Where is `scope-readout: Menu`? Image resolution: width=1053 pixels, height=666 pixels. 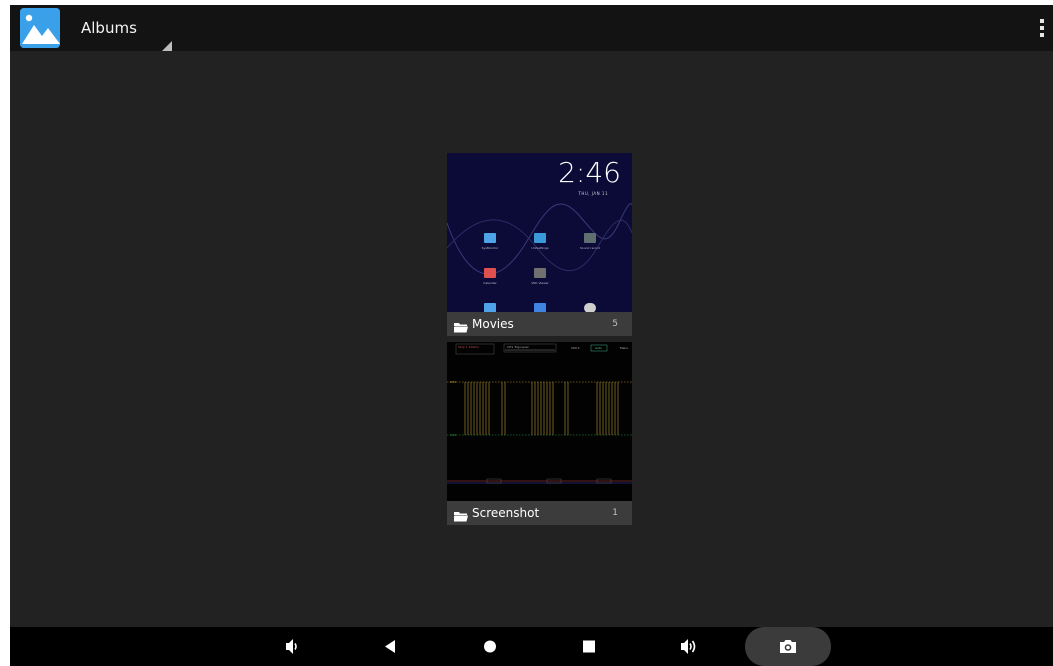
scope-readout: Menu is located at coordinates (624, 348).